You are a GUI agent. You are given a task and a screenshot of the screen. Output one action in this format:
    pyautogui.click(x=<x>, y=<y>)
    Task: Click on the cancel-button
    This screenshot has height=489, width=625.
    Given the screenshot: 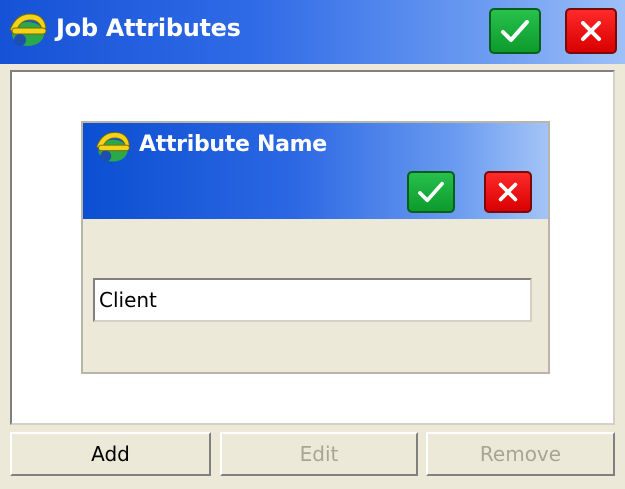 What is the action you would take?
    pyautogui.click(x=591, y=31)
    